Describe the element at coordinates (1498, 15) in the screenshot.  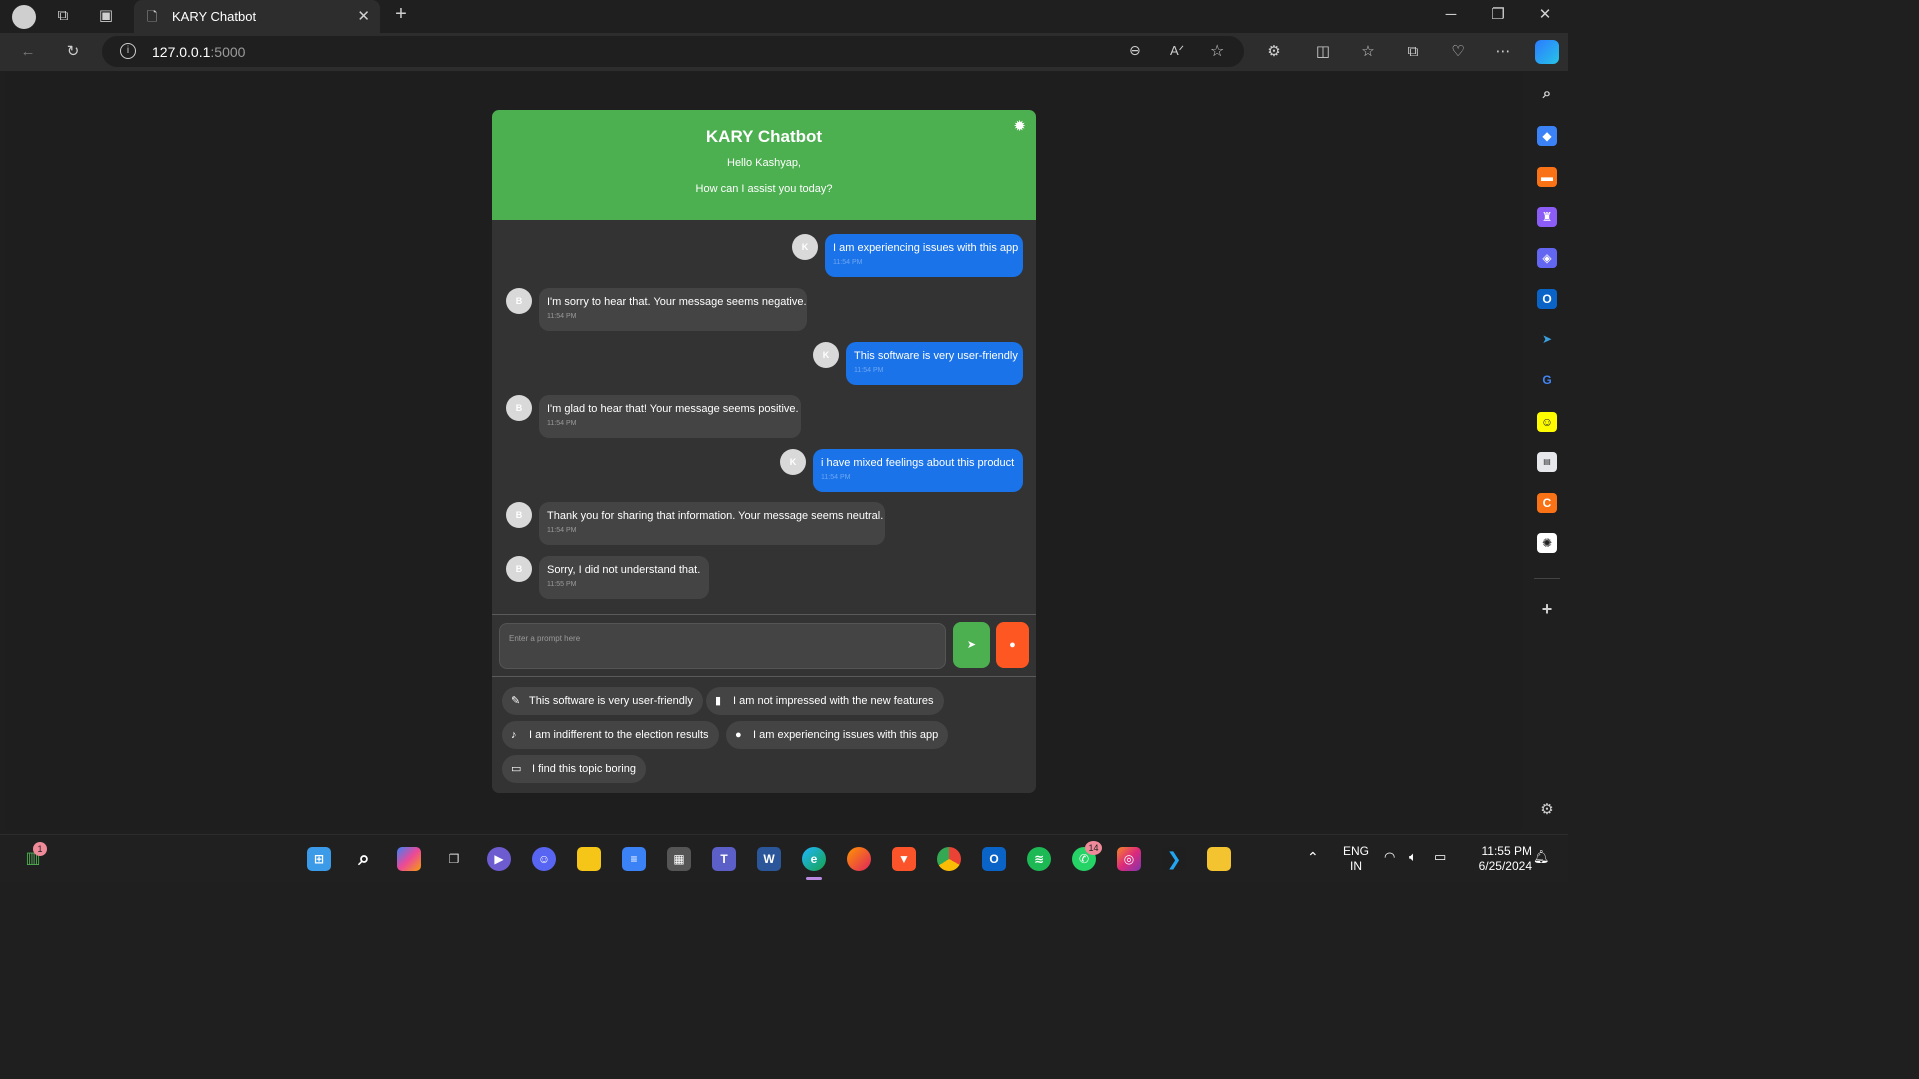
I see `restore-icon: ❐` at that location.